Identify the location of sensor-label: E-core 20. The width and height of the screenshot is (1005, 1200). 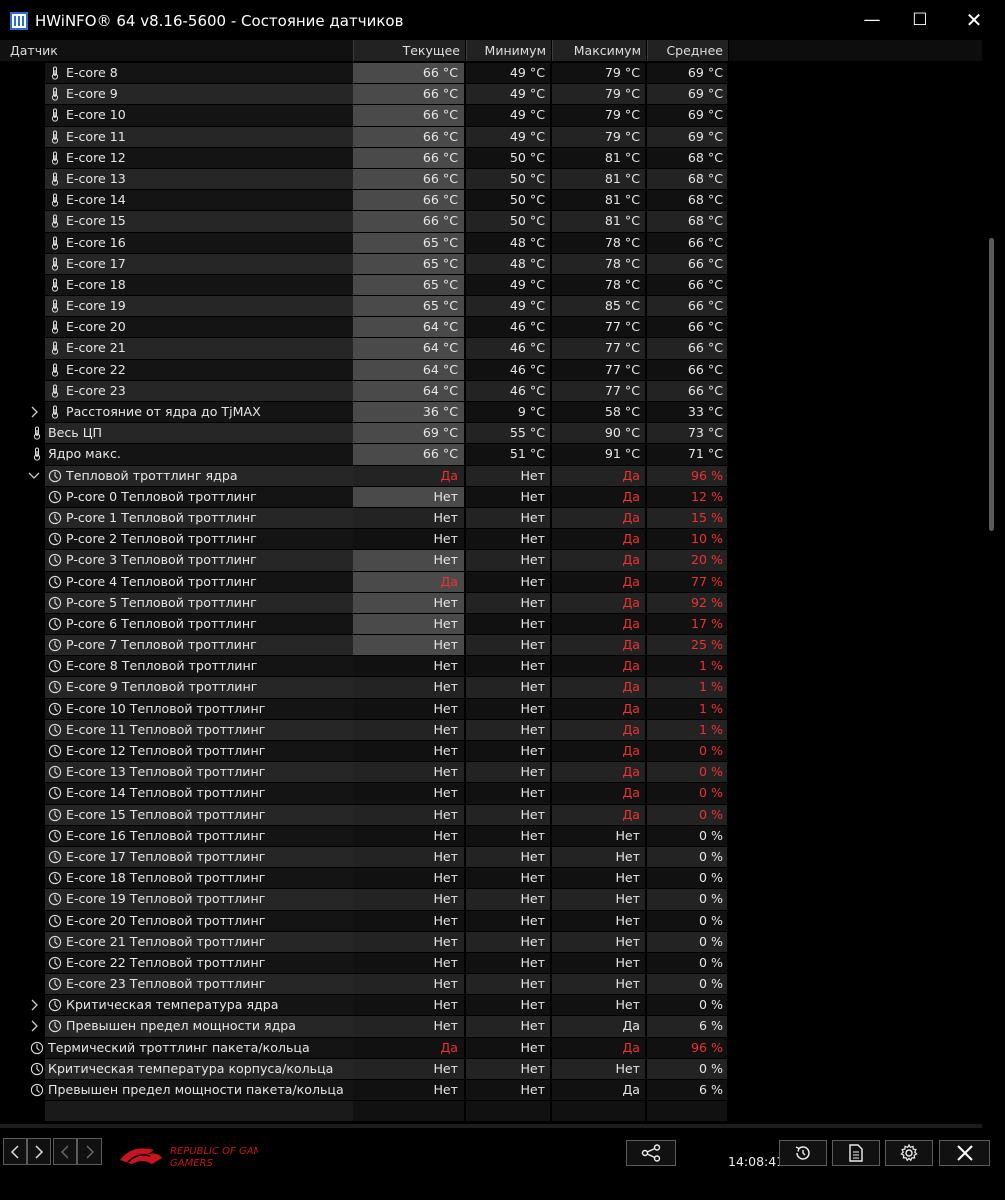
(96, 327).